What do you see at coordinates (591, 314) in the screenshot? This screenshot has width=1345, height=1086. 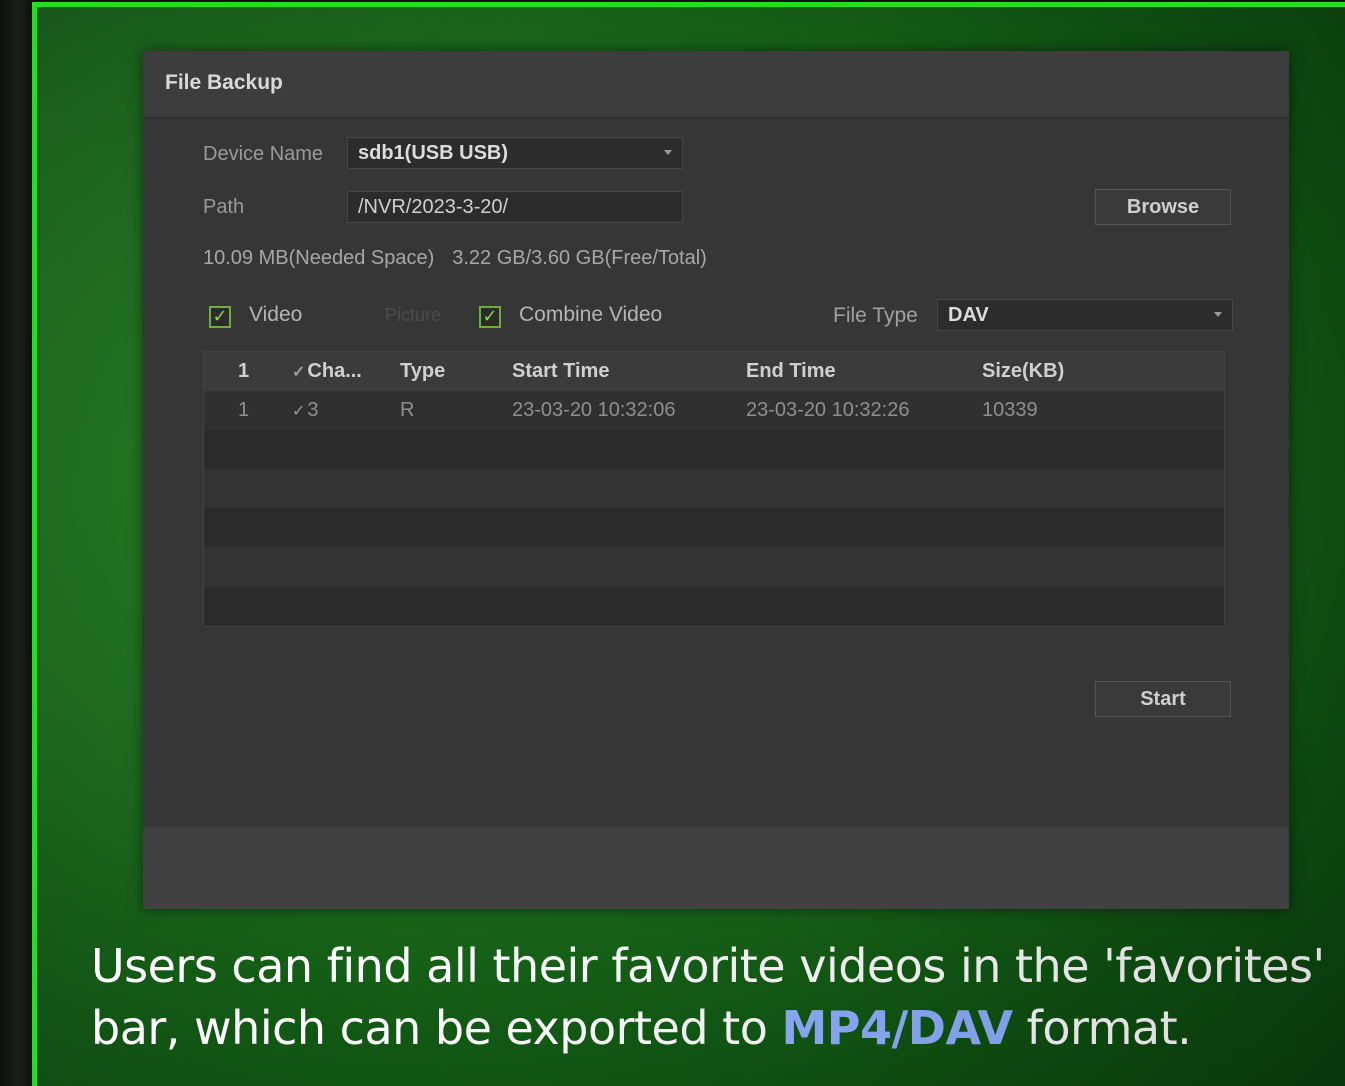 I see `combine-video-label: Combine Video` at bounding box center [591, 314].